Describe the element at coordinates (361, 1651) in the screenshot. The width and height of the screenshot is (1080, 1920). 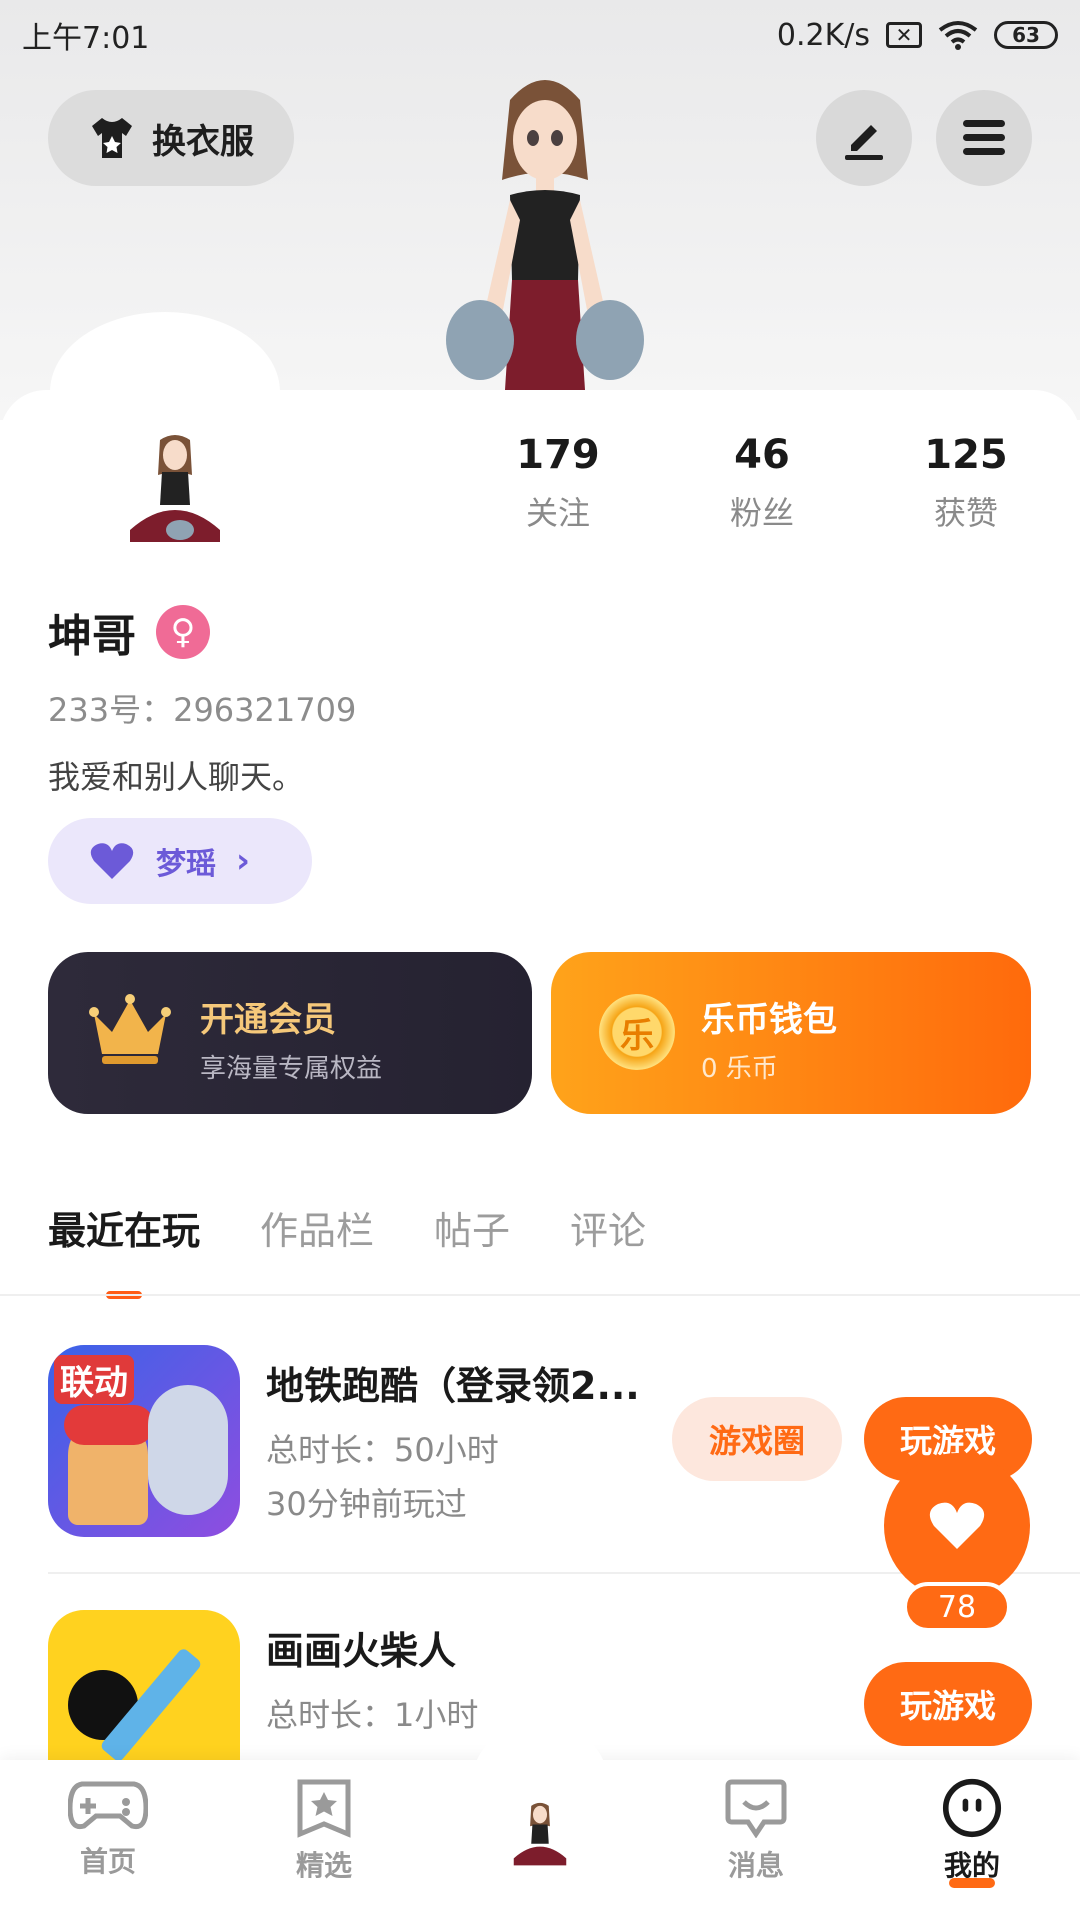
I see `game-title: 画画火柴人` at that location.